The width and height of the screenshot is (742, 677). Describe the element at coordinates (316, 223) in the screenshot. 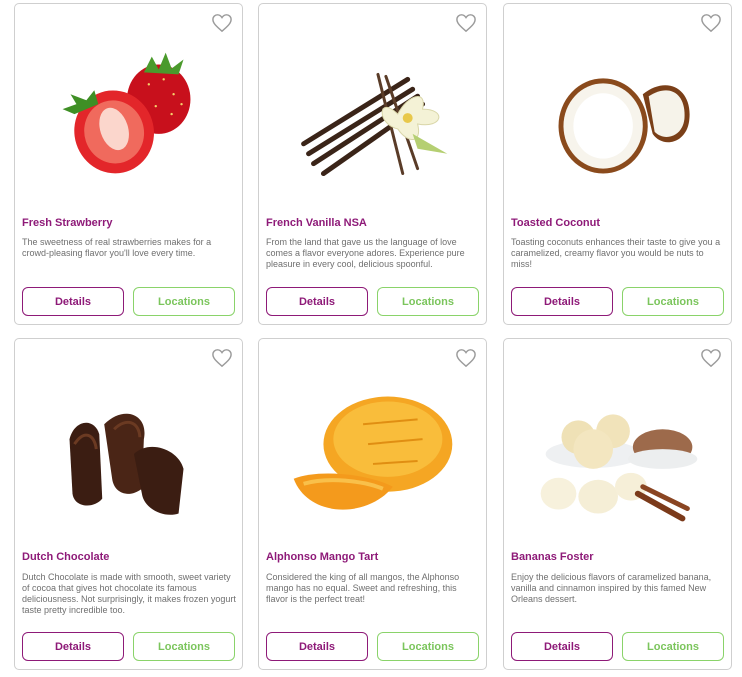

I see `flavor-title: French Vanilla NSA` at that location.